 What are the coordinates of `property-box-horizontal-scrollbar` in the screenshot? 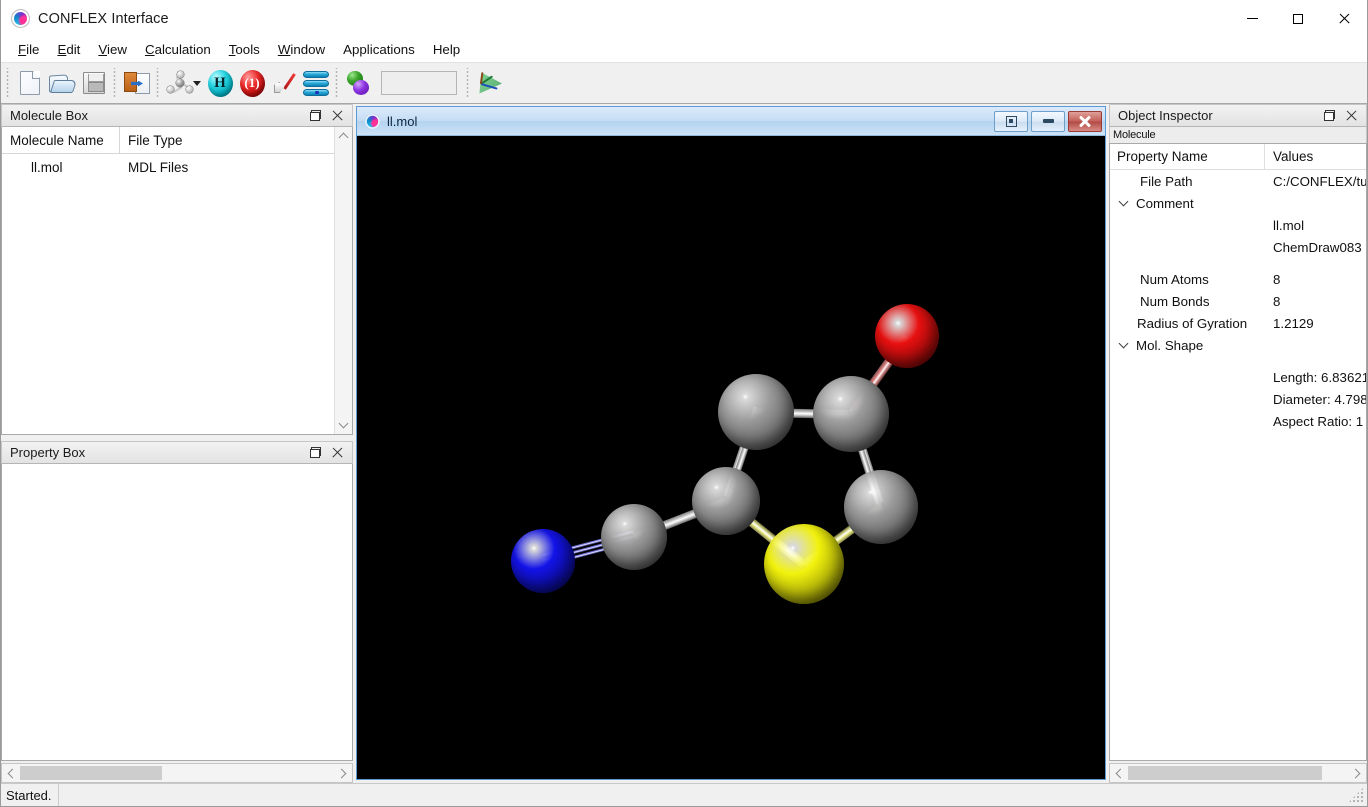 It's located at (177, 773).